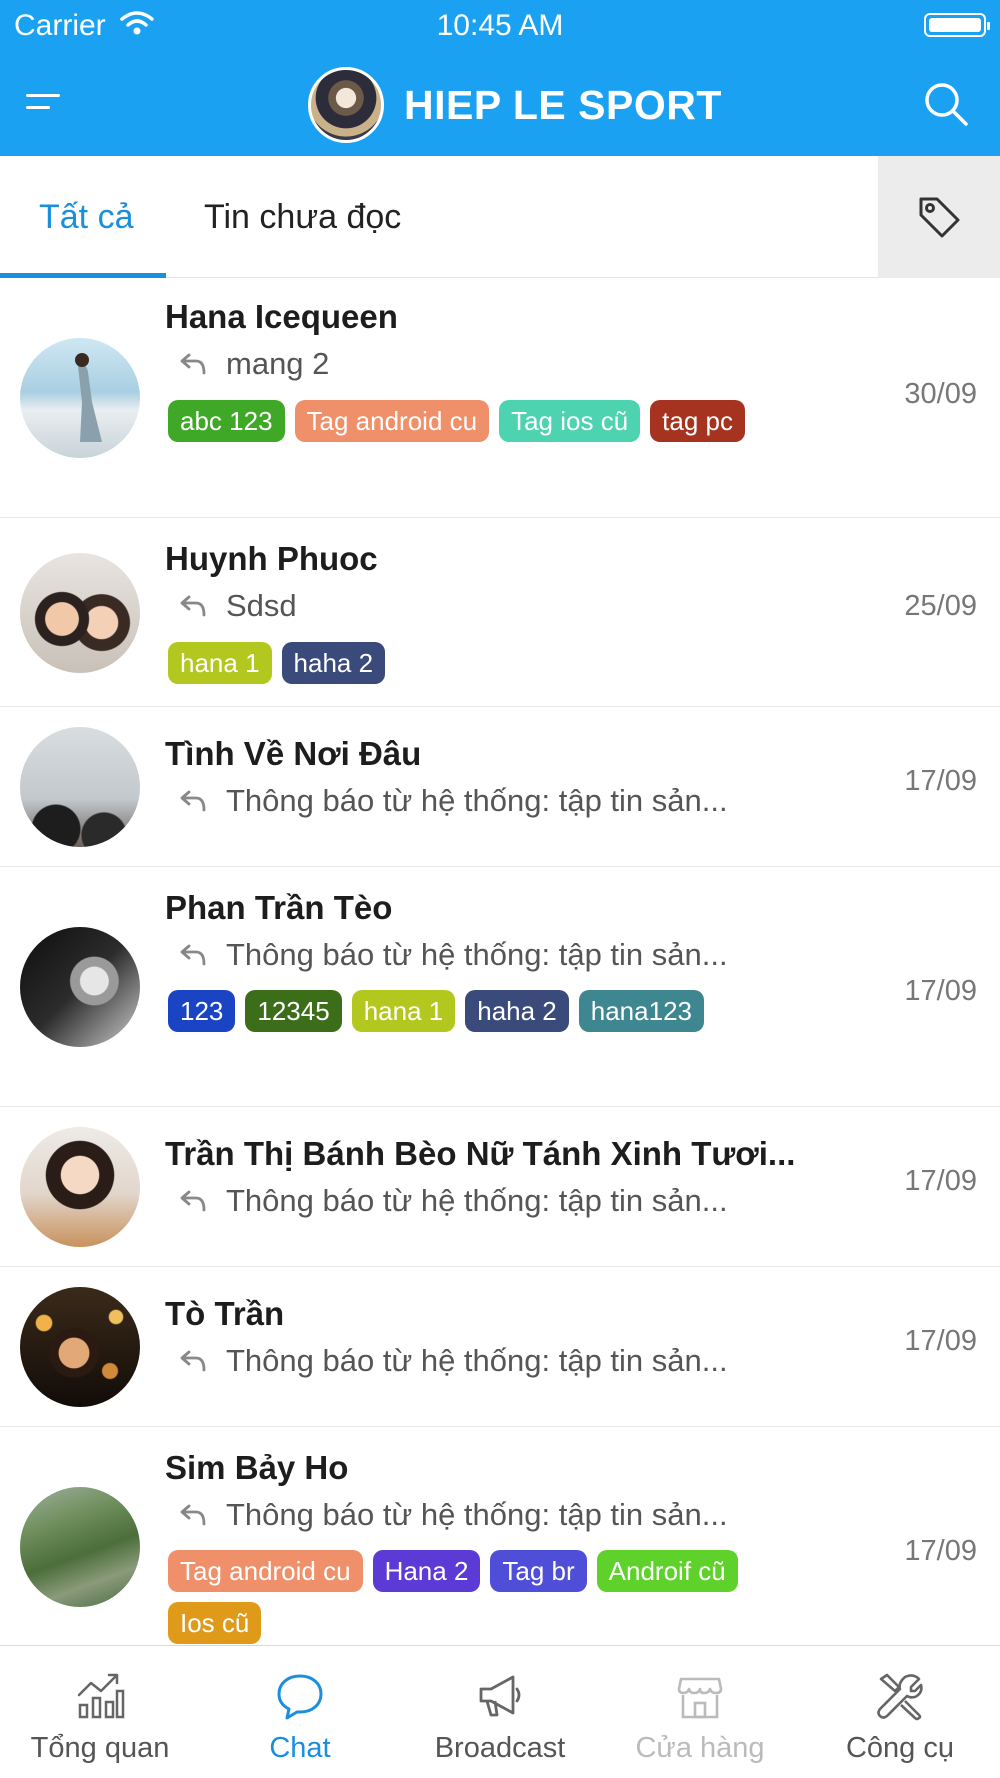 This screenshot has height=1778, width=1000. What do you see at coordinates (940, 606) in the screenshot?
I see `message-date: 25/09` at bounding box center [940, 606].